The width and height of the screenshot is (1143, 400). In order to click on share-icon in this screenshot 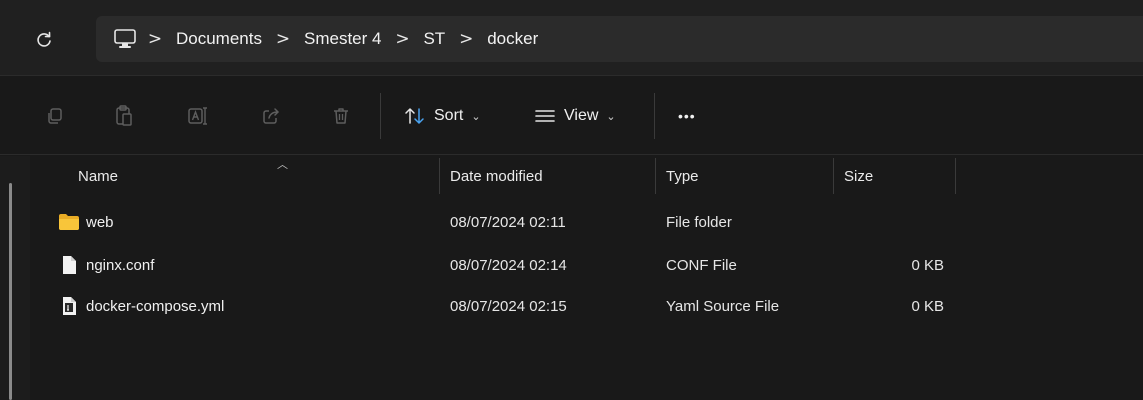, I will do `click(271, 116)`.